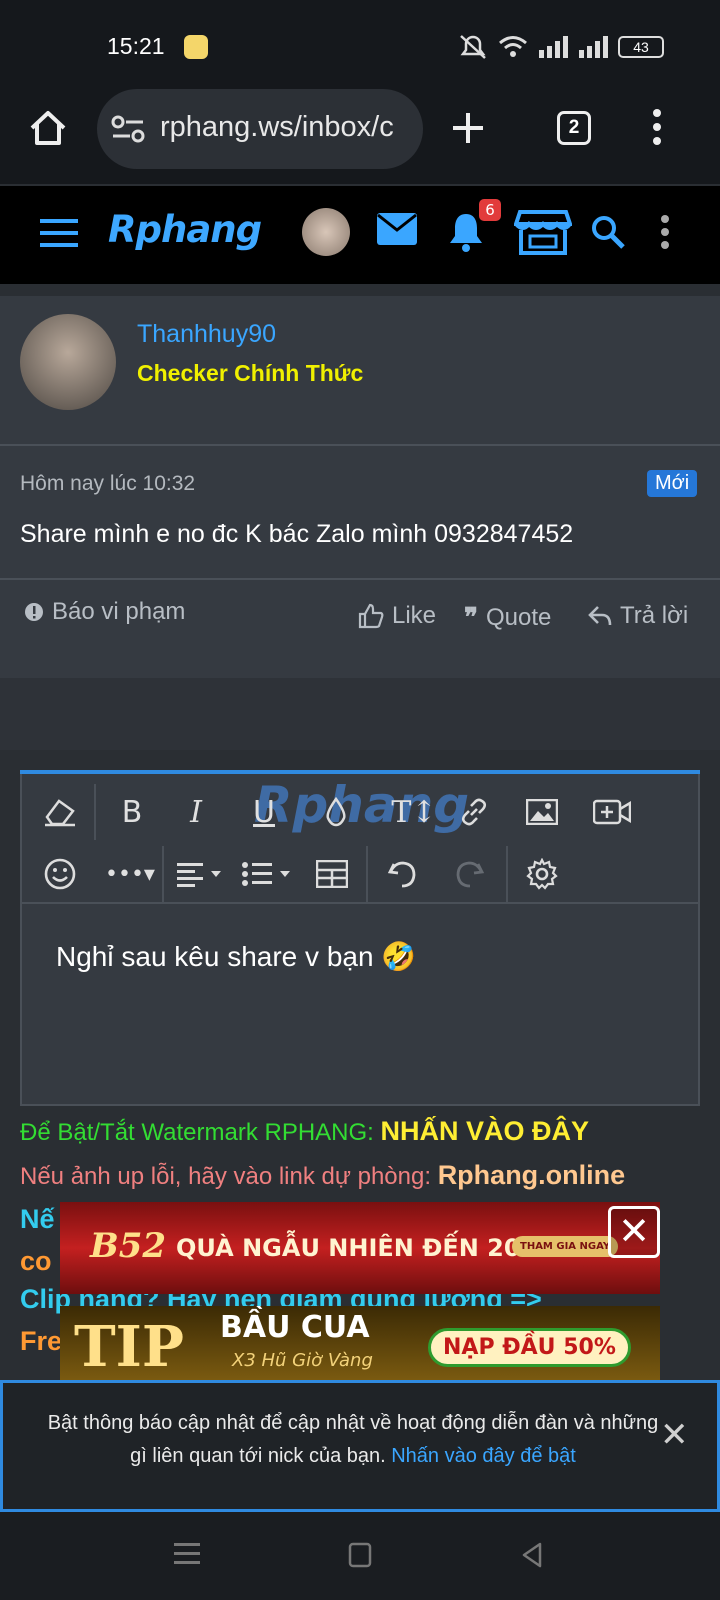 This screenshot has height=1600, width=720. Describe the element at coordinates (187, 1554) in the screenshot. I see `recent-apps-icon` at that location.